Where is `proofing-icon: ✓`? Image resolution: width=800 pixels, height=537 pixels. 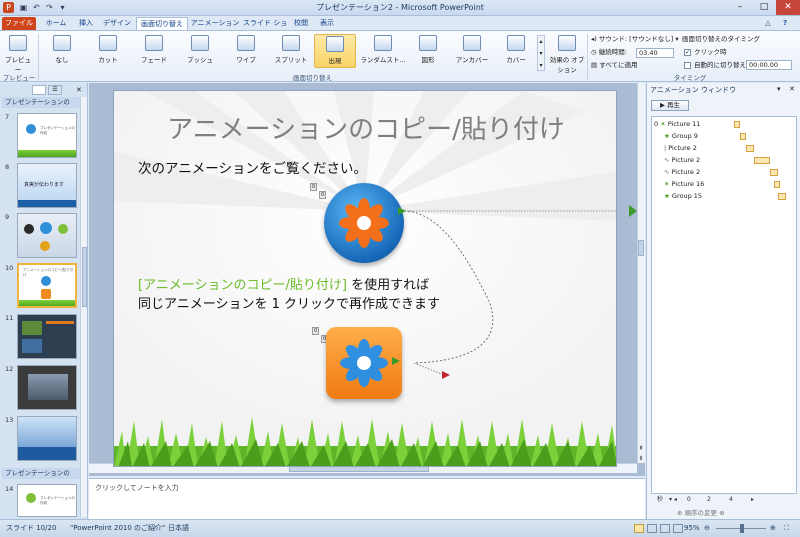 proofing-icon: ✓ is located at coordinates (155, 528).